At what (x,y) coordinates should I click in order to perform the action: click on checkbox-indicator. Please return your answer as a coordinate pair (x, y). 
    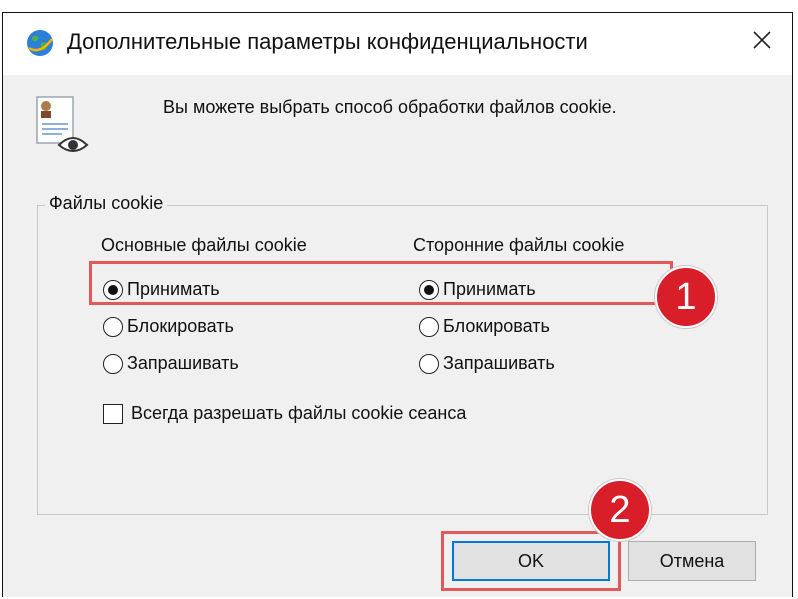
    Looking at the image, I should click on (113, 413).